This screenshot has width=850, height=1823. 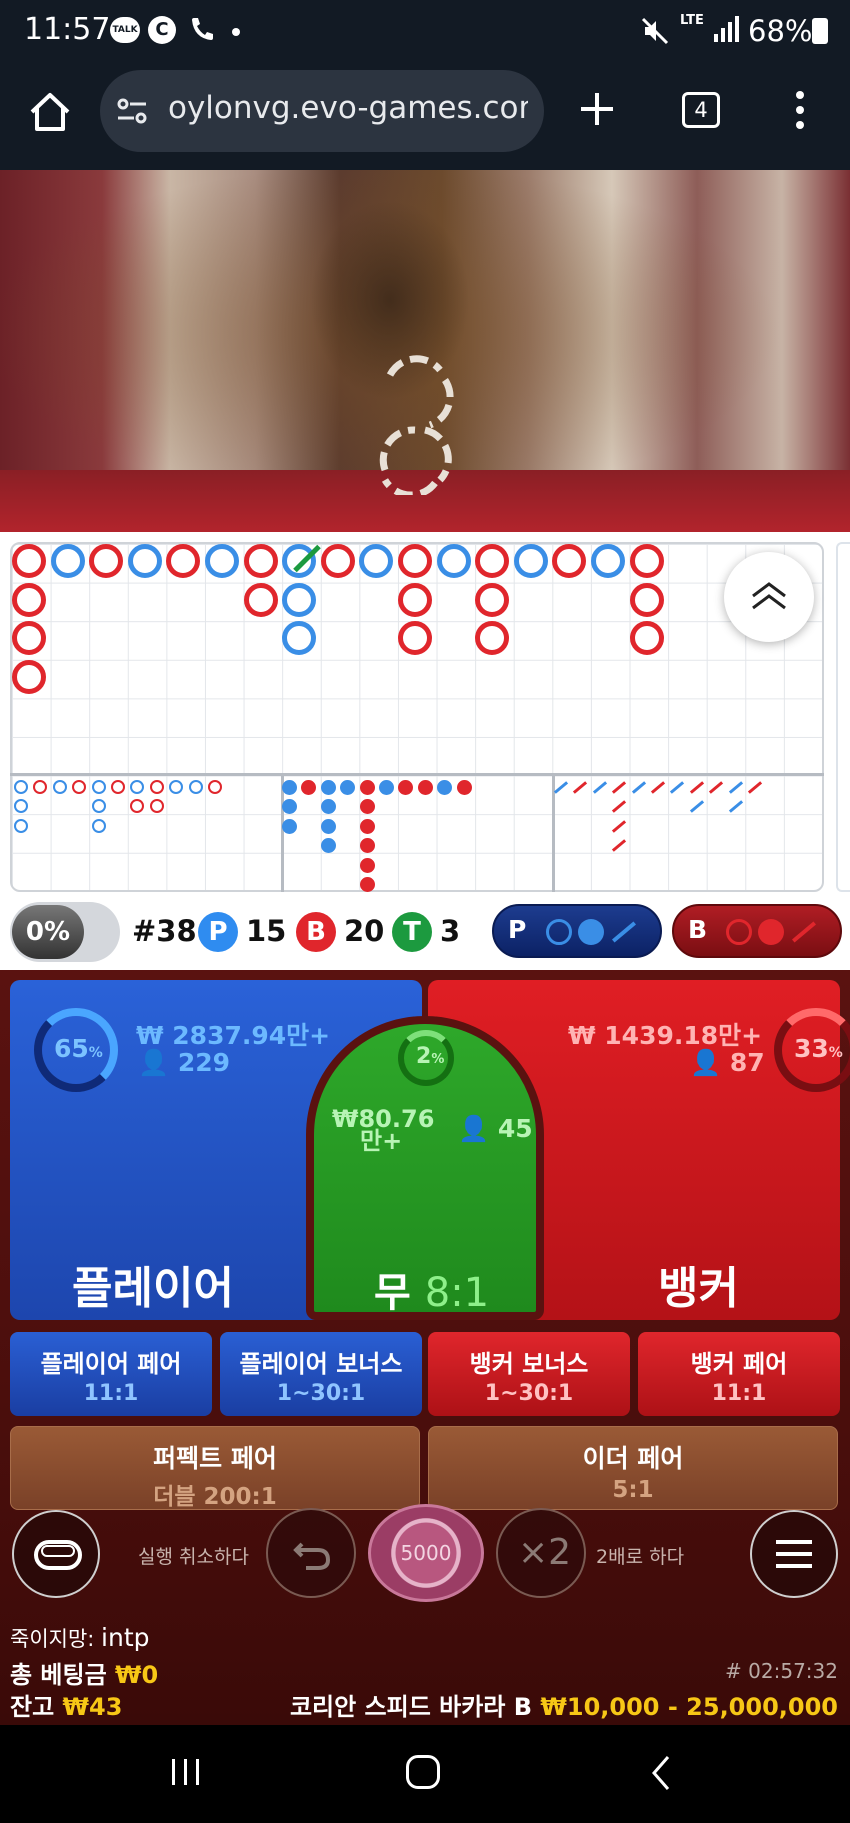 What do you see at coordinates (640, 1557) in the screenshot?
I see `double-label: 2배로 하다` at bounding box center [640, 1557].